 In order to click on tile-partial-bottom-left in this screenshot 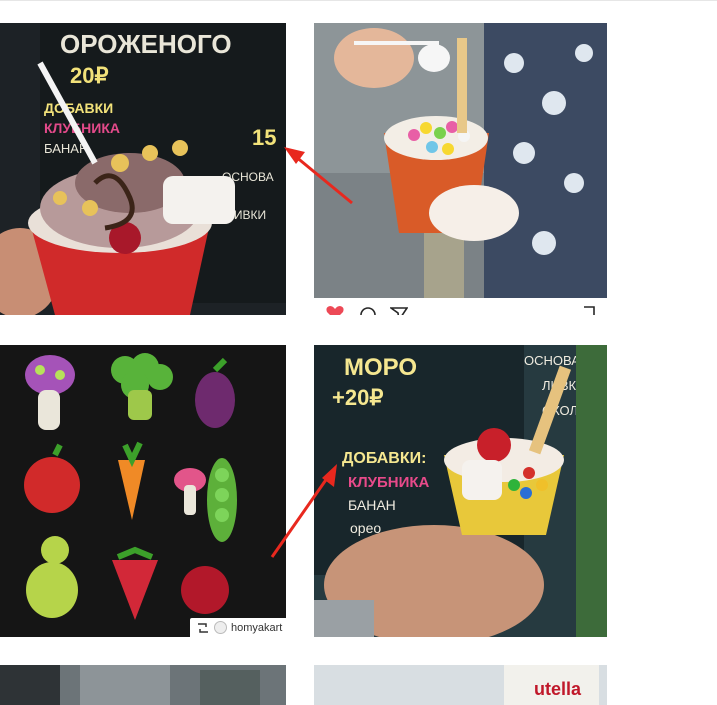, I will do `click(143, 685)`.